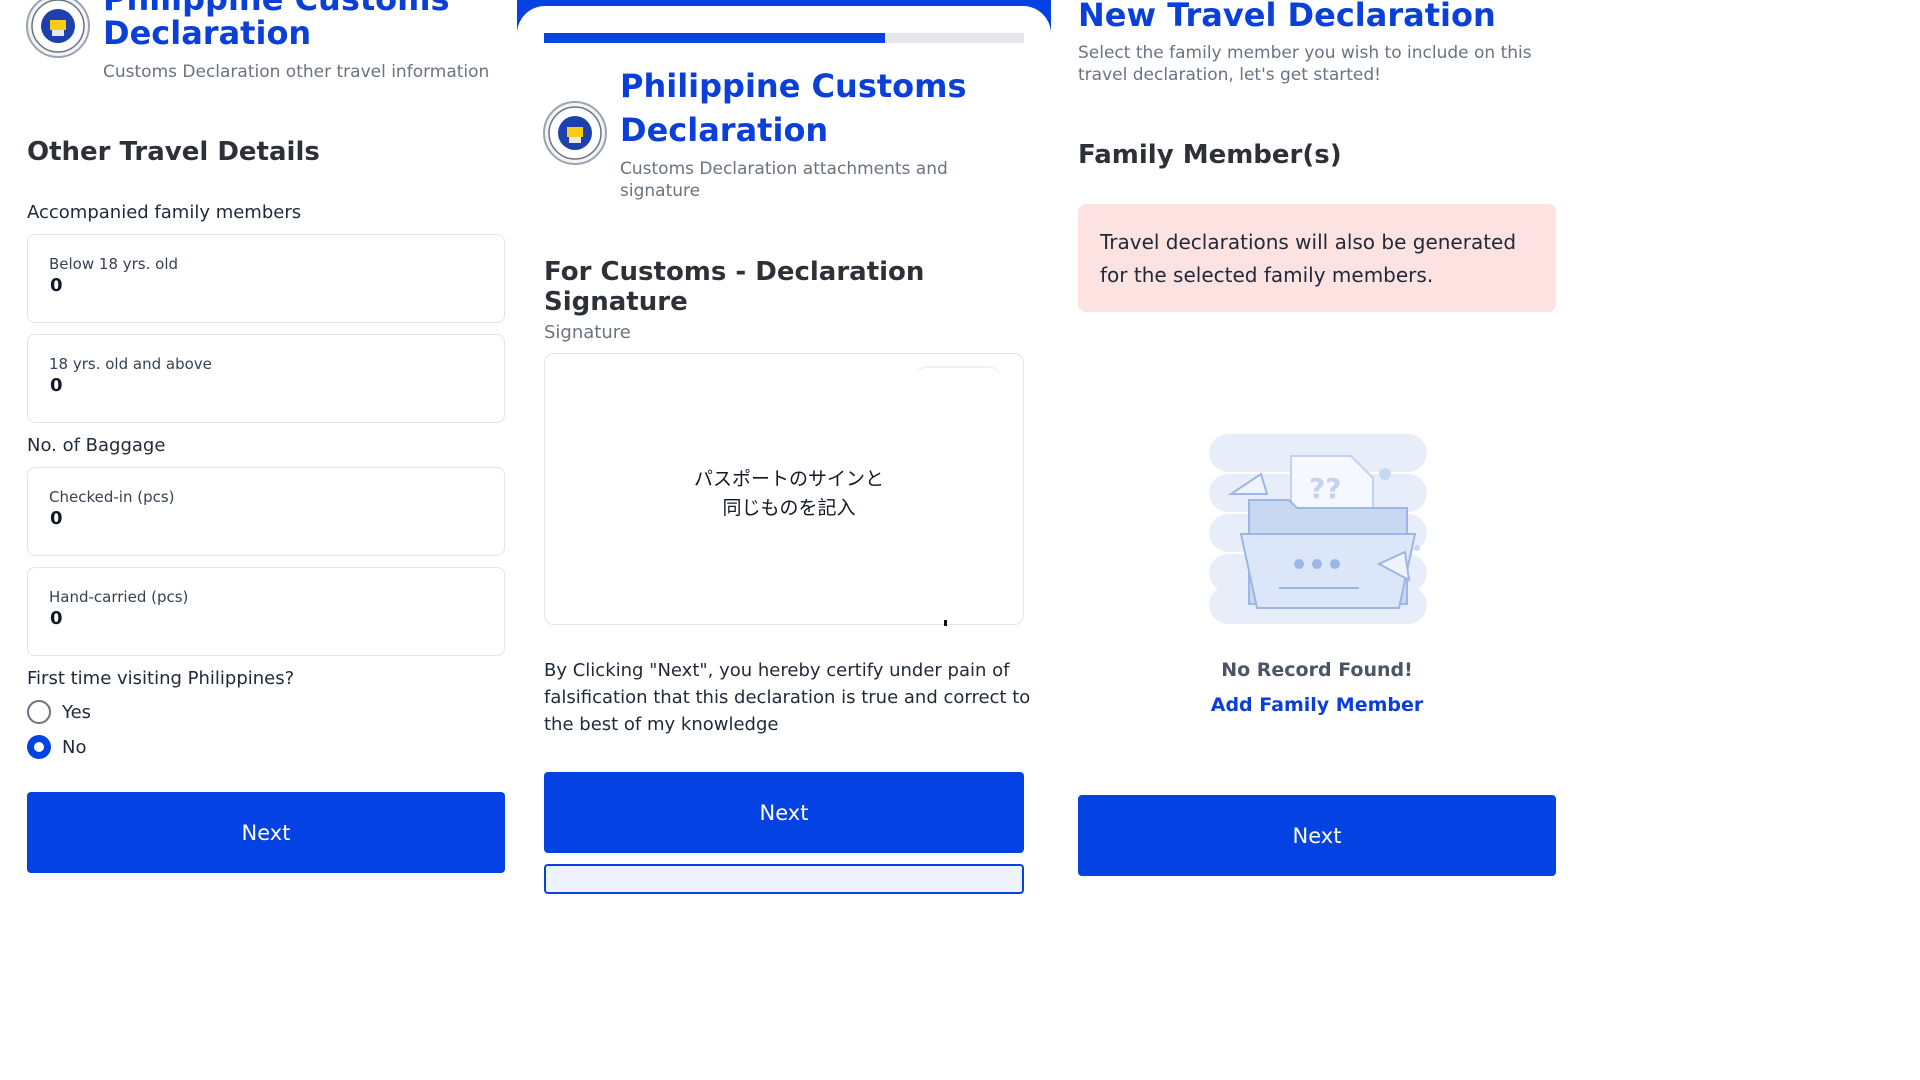 The image size is (1920, 1080). What do you see at coordinates (56, 618) in the screenshot?
I see `hand-carried-value: 0` at bounding box center [56, 618].